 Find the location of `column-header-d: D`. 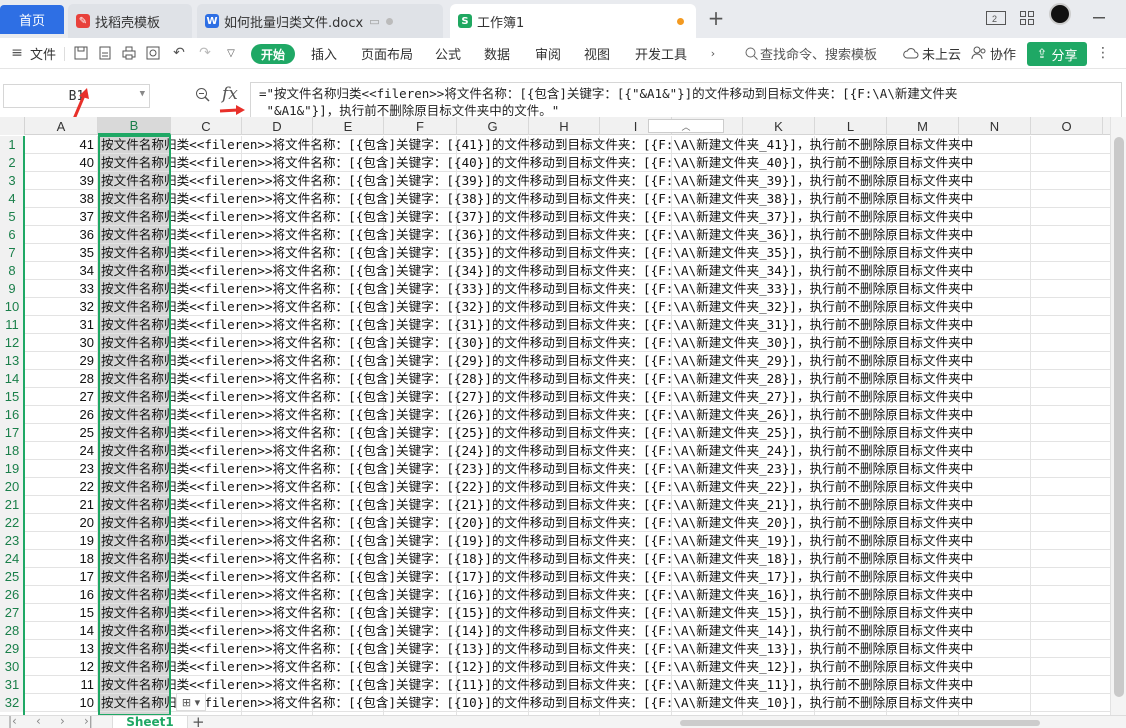

column-header-d: D is located at coordinates (277, 126).